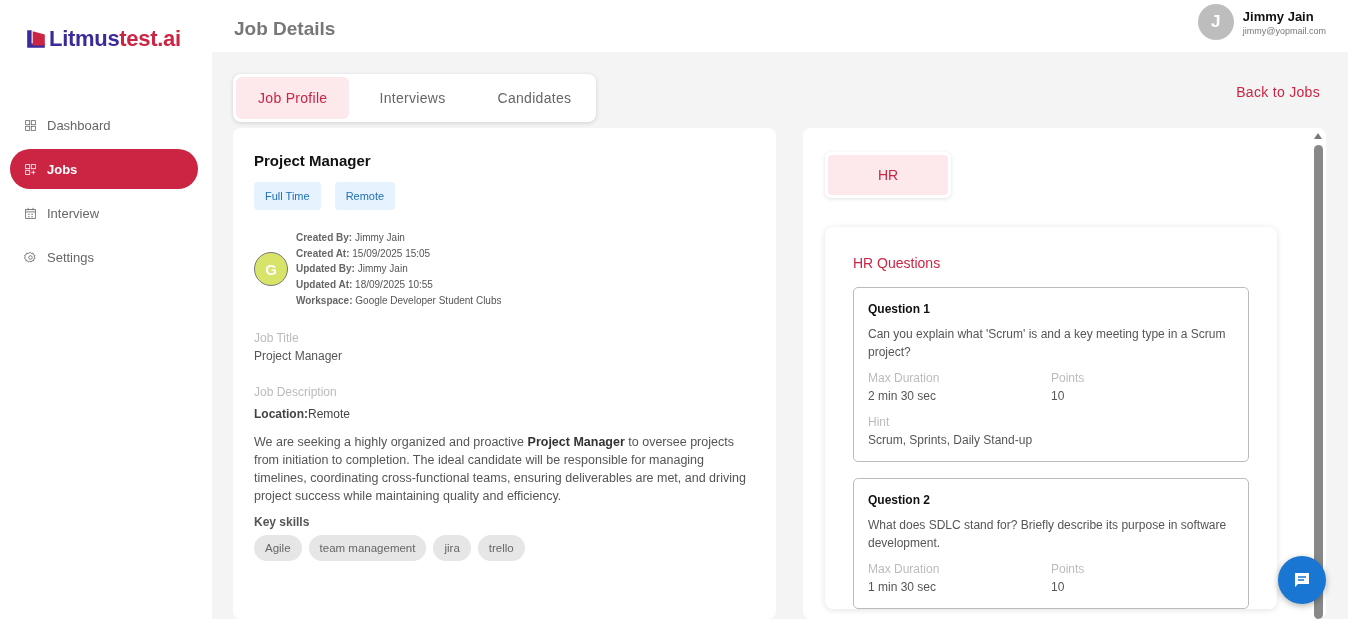 The height and width of the screenshot is (619, 1348). Describe the element at coordinates (879, 422) in the screenshot. I see `field-label: Hint` at that location.